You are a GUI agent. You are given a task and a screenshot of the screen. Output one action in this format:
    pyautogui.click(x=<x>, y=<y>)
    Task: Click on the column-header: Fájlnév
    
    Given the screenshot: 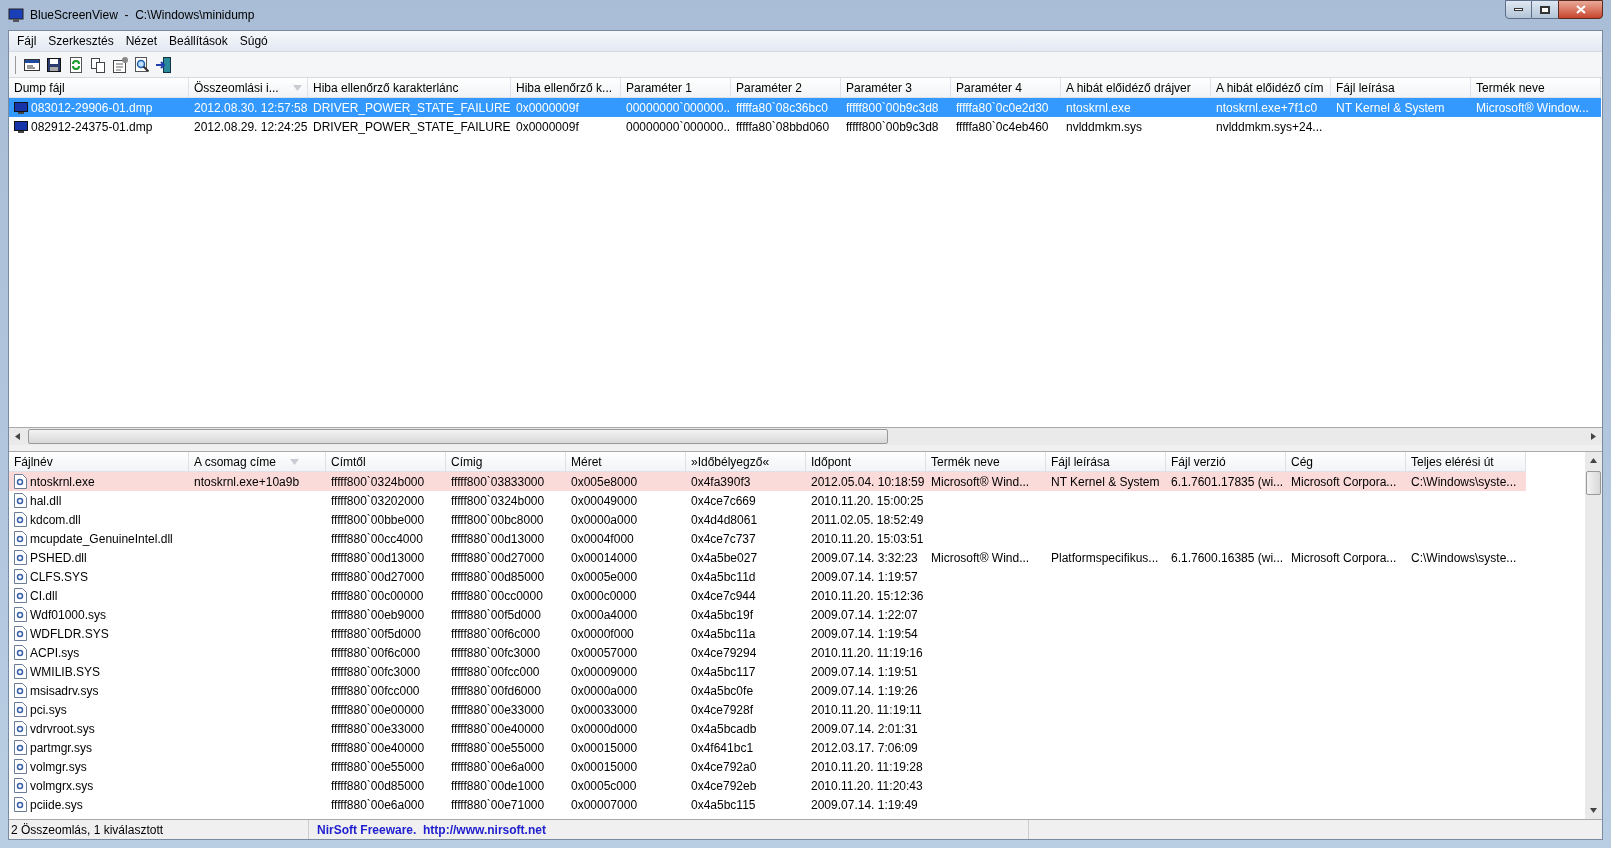 What is the action you would take?
    pyautogui.click(x=99, y=462)
    